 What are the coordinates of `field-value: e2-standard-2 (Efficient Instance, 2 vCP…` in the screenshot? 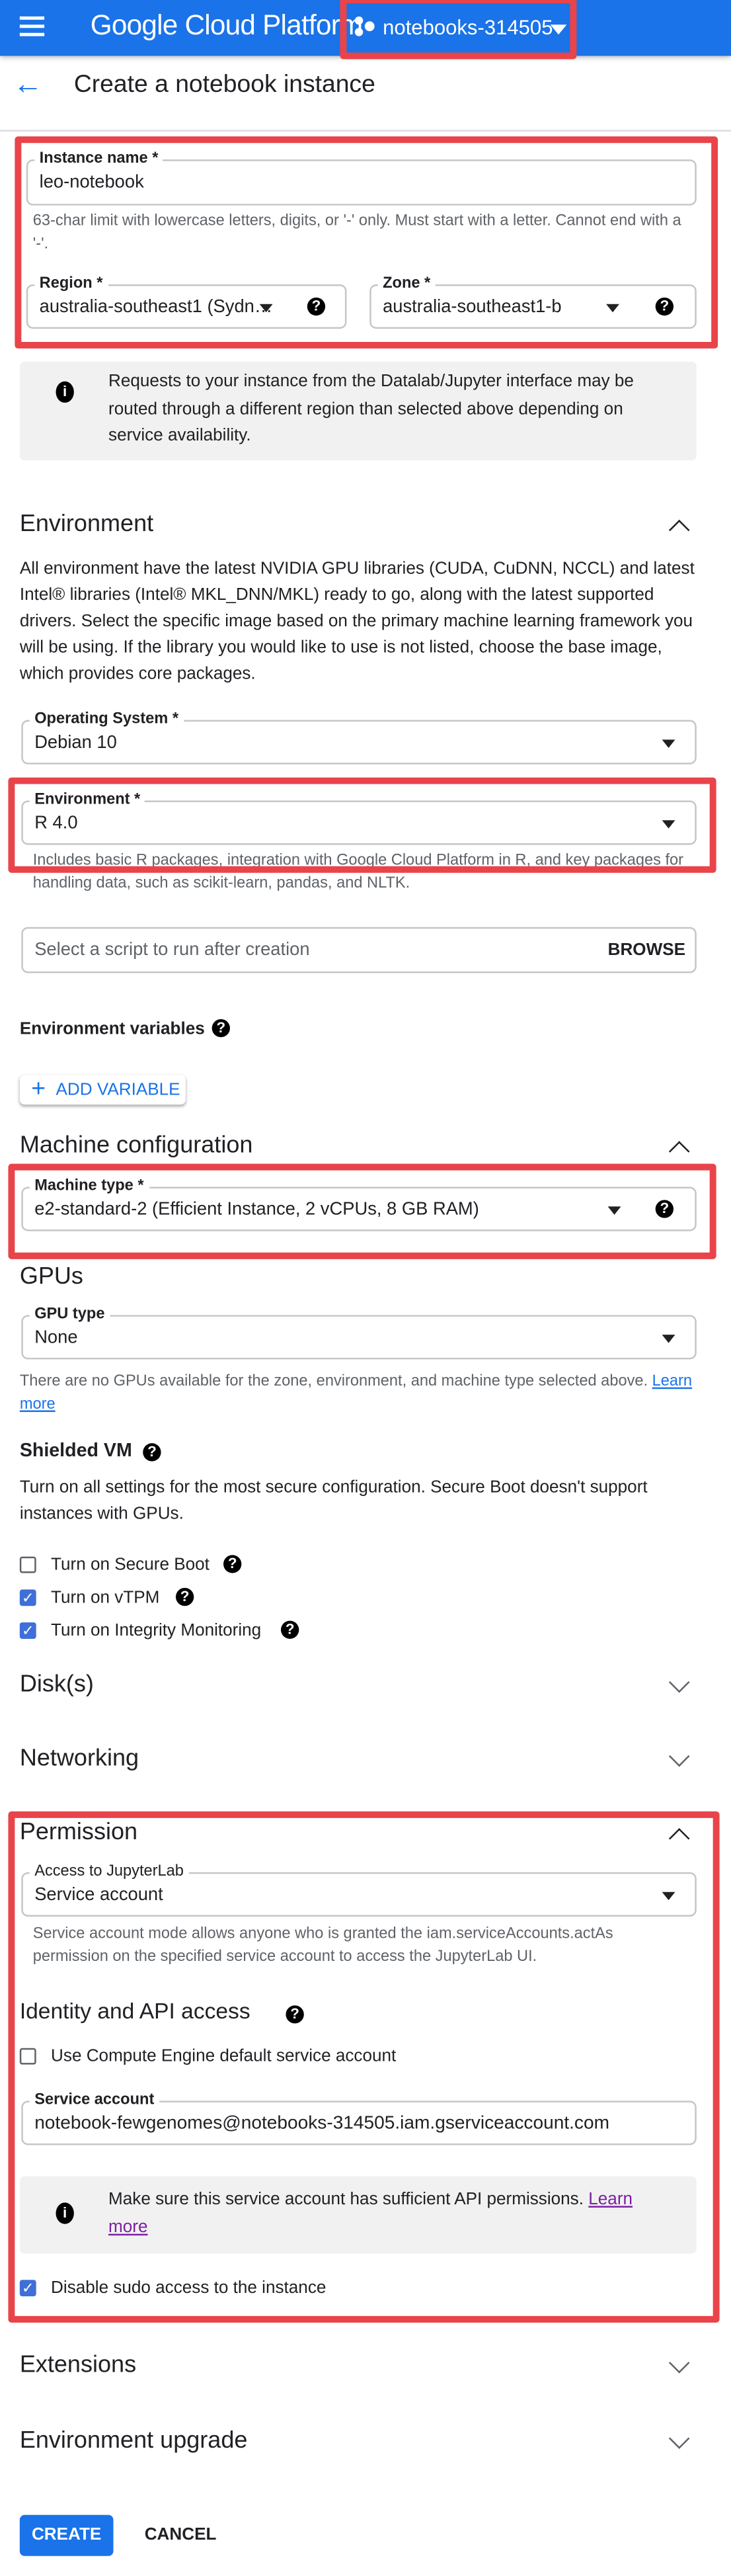 It's located at (256, 1210).